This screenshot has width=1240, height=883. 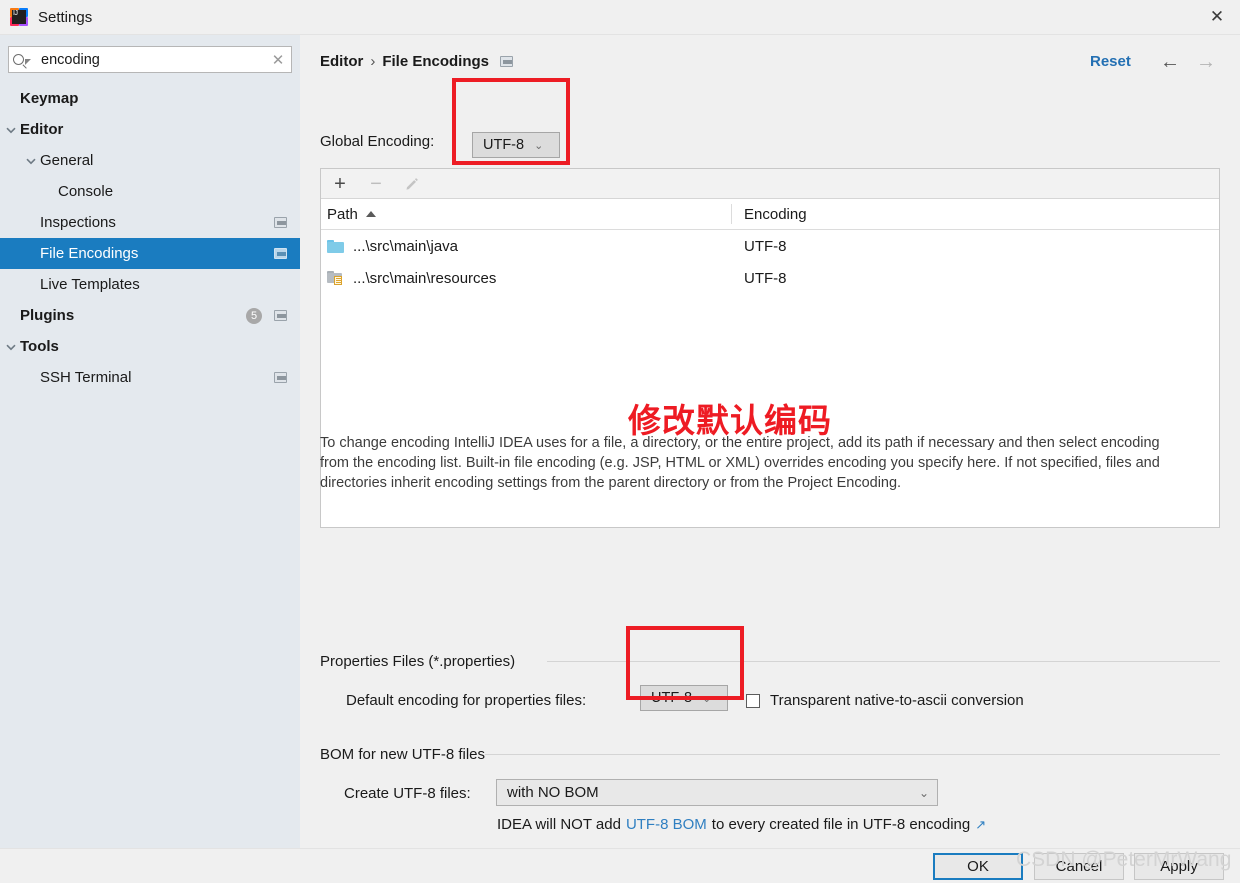 What do you see at coordinates (923, 792) in the screenshot?
I see `chevron-down-icon: ⌄` at bounding box center [923, 792].